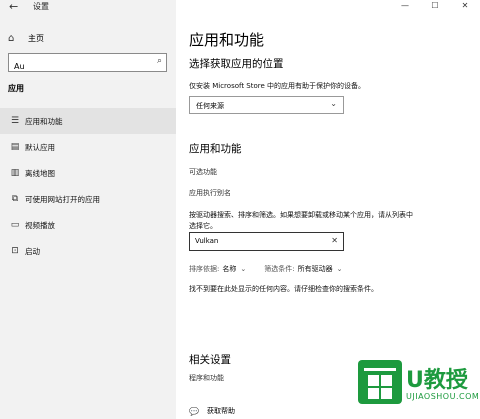 The image size is (480, 419). What do you see at coordinates (11, 38) in the screenshot?
I see `home-icon: ⌂` at bounding box center [11, 38].